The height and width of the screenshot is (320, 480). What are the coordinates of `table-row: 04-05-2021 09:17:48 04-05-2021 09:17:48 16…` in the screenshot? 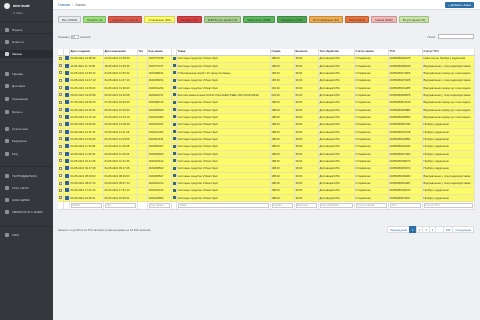 It's located at (266, 169).